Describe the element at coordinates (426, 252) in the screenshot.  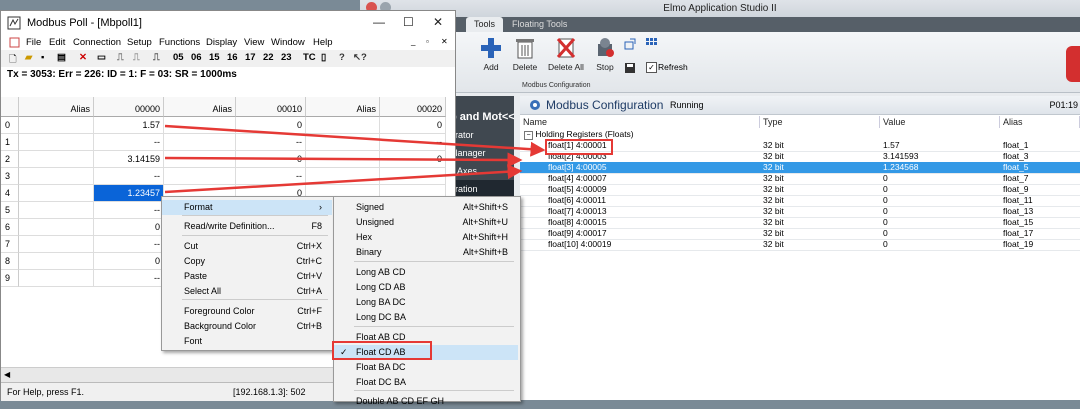
I see `format-item-binary: Binary Alt+Shift+B` at that location.